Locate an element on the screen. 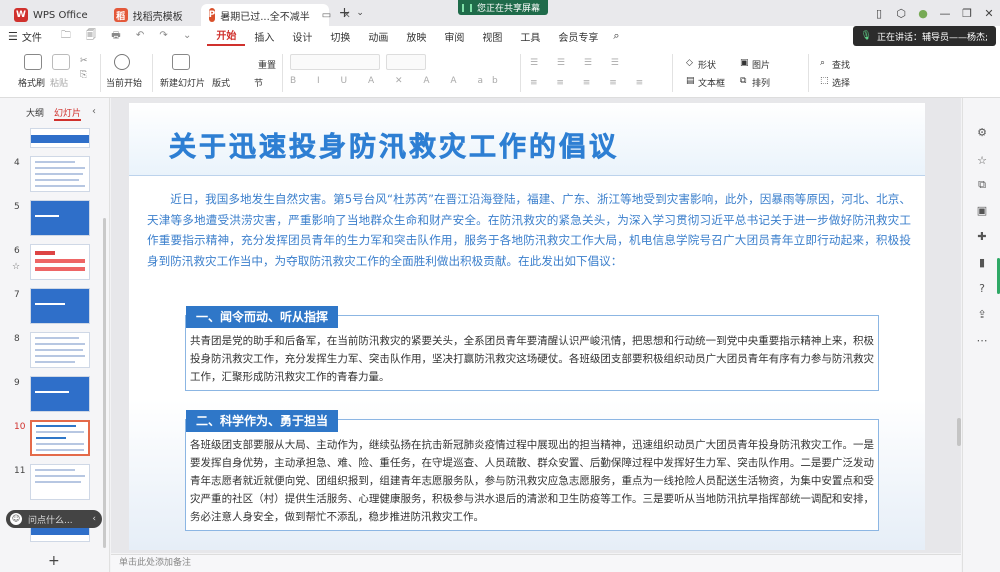  reset-button: 重置 is located at coordinates (267, 64).